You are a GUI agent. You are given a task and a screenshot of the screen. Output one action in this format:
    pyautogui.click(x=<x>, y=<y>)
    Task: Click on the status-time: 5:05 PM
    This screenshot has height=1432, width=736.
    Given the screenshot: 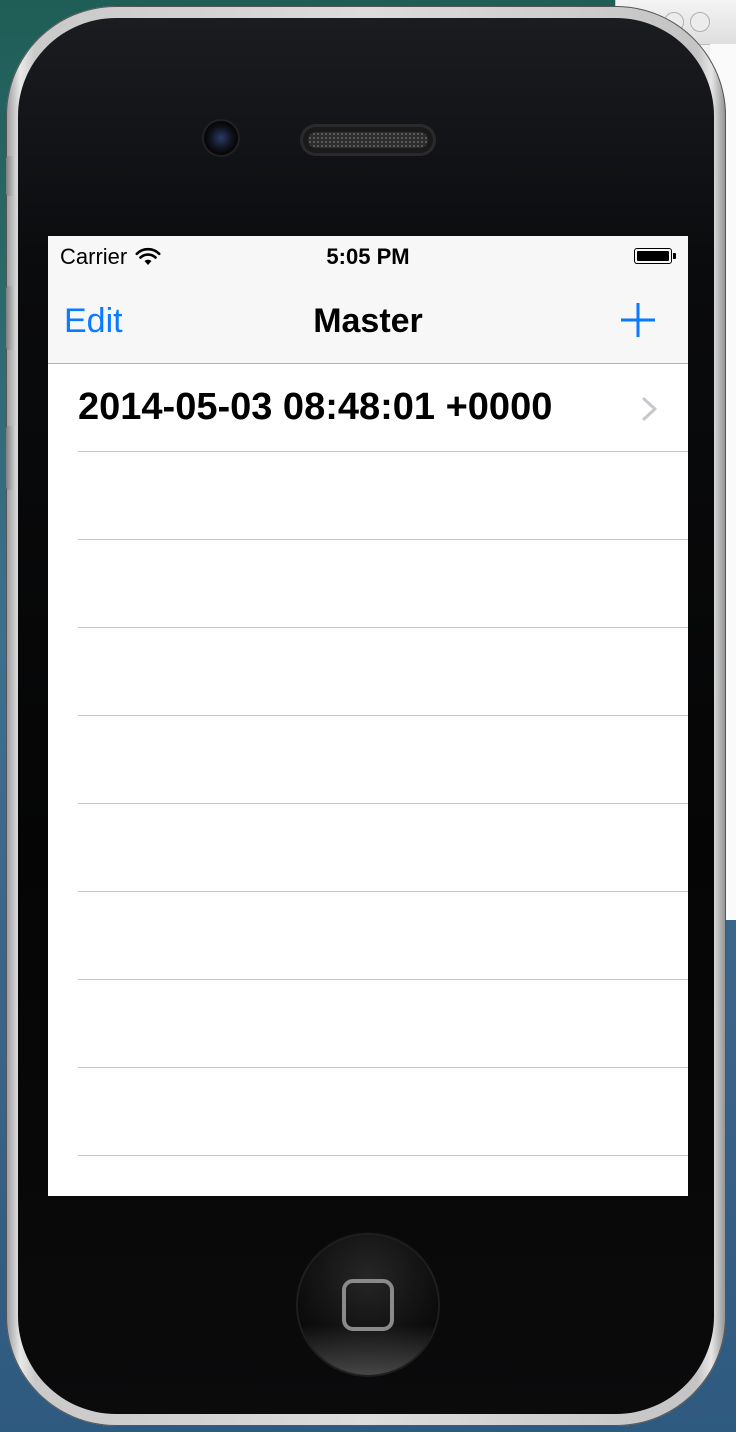 What is the action you would take?
    pyautogui.click(x=368, y=256)
    